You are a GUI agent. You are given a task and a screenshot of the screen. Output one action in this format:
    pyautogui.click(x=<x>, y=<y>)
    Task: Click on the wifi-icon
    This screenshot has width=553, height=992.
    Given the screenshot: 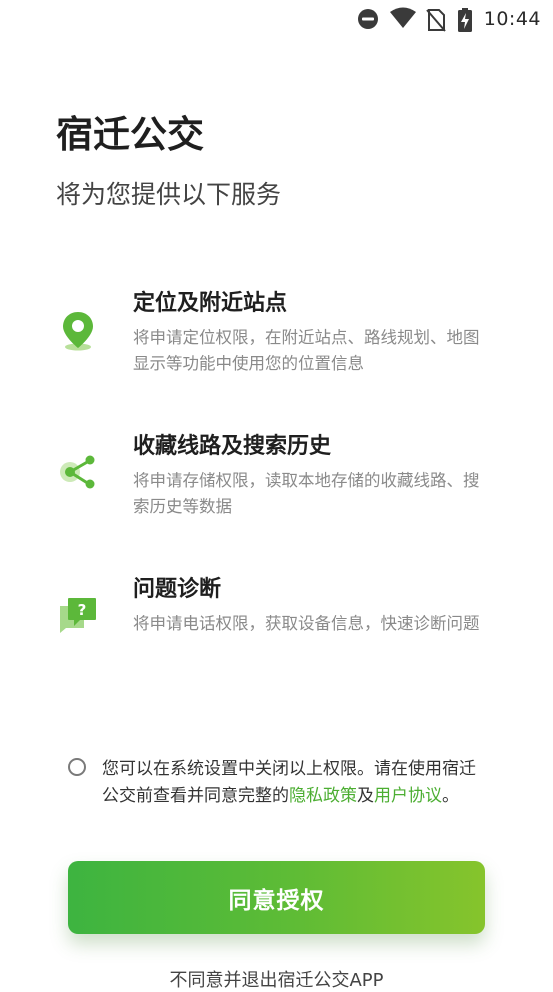 What is the action you would take?
    pyautogui.click(x=403, y=17)
    